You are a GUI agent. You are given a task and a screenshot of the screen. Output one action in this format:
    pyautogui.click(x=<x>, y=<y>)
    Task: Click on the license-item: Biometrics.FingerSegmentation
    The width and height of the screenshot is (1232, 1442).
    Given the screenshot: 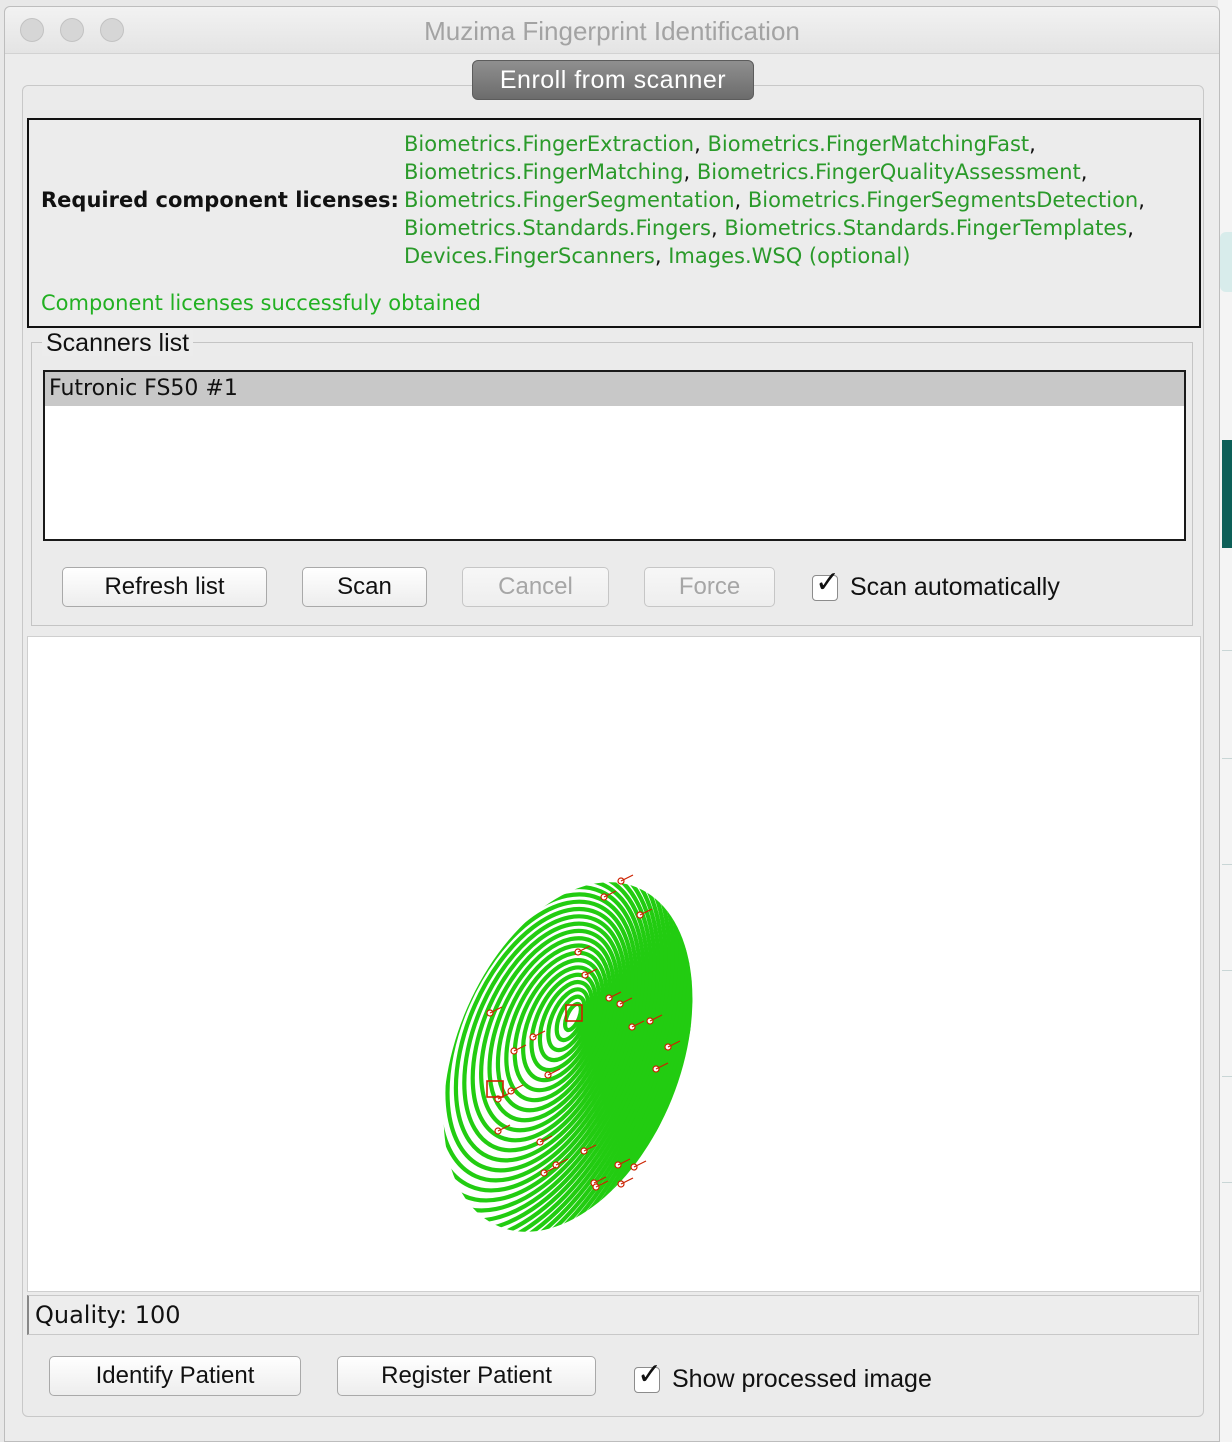 What is the action you would take?
    pyautogui.click(x=569, y=200)
    